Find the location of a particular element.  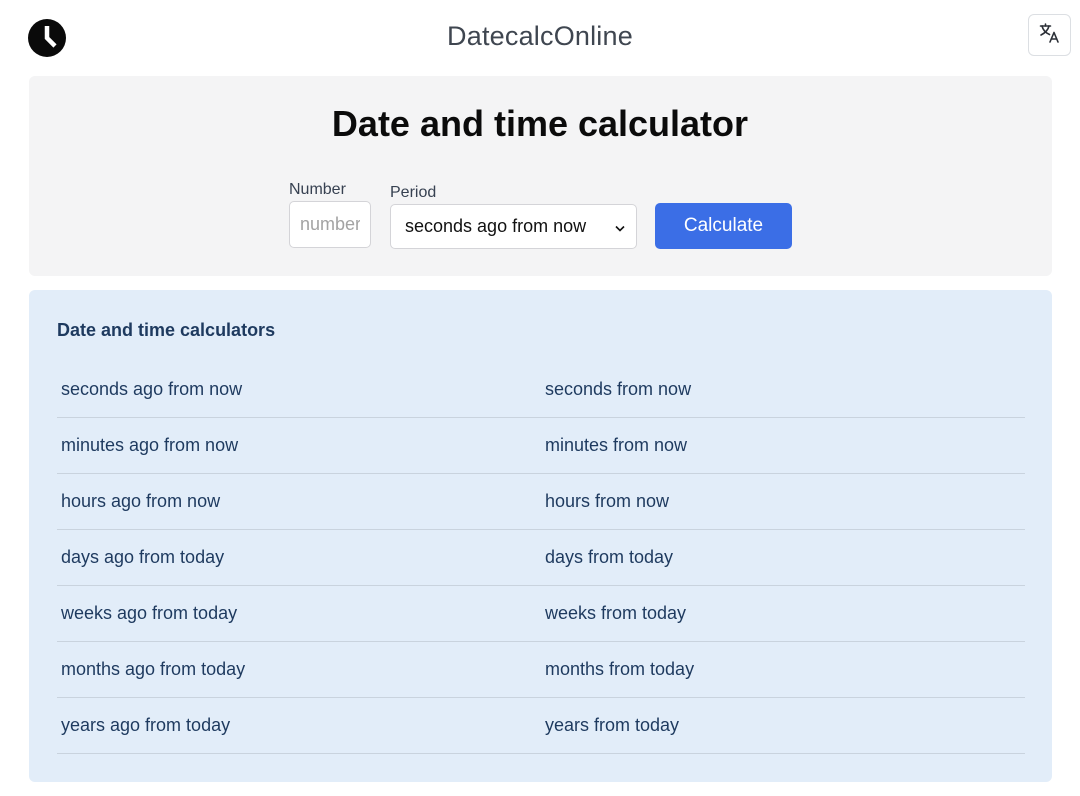

calculator-link: seconds ago from now is located at coordinates (299, 390).